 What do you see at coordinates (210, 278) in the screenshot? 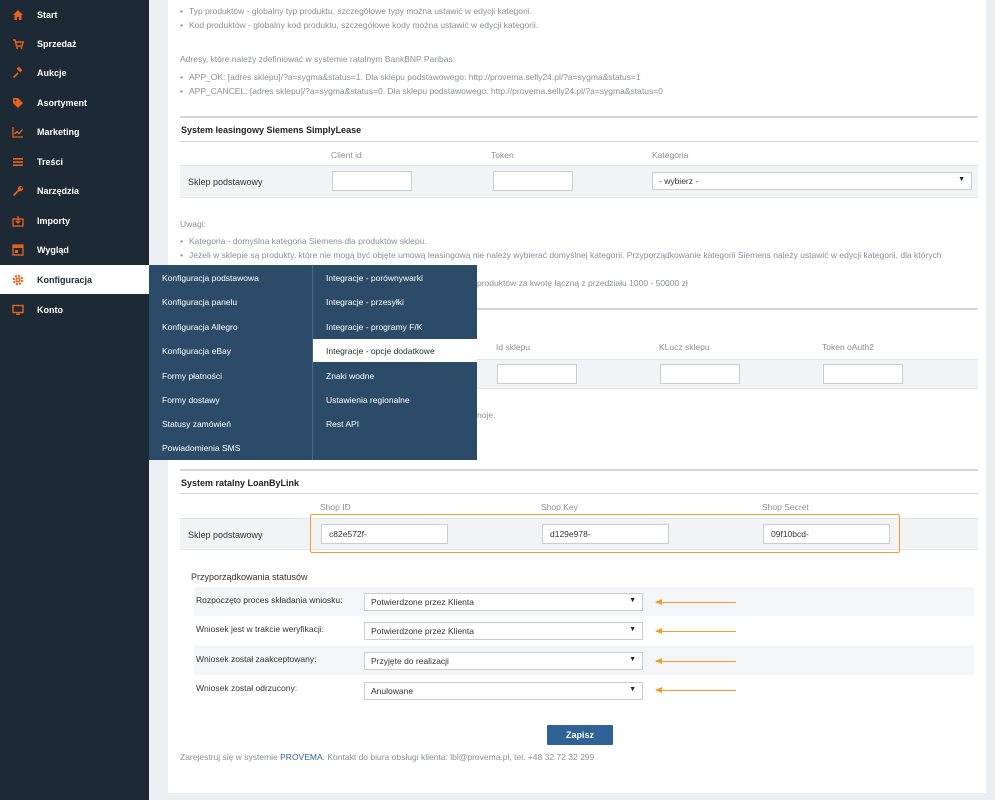
I see `menu-item-konfiguracja-podstawowa: Konfiguracja podstawowa` at bounding box center [210, 278].